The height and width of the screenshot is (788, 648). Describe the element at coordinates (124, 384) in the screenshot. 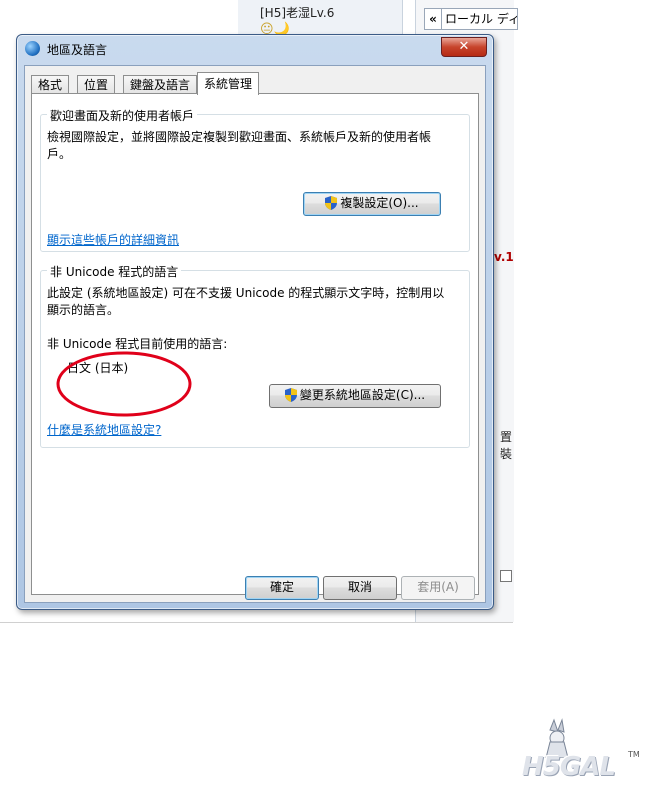

I see `red-annotation-ellipse` at that location.